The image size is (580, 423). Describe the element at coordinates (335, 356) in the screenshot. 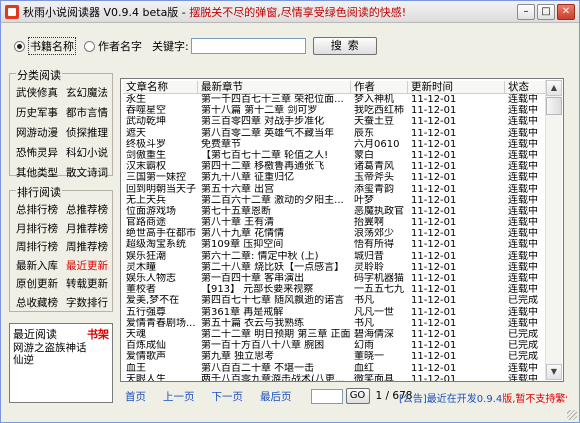

I see `table-row: 爱情歌声 第九章 独立思考 董晓一 11-12-01 已完成` at that location.